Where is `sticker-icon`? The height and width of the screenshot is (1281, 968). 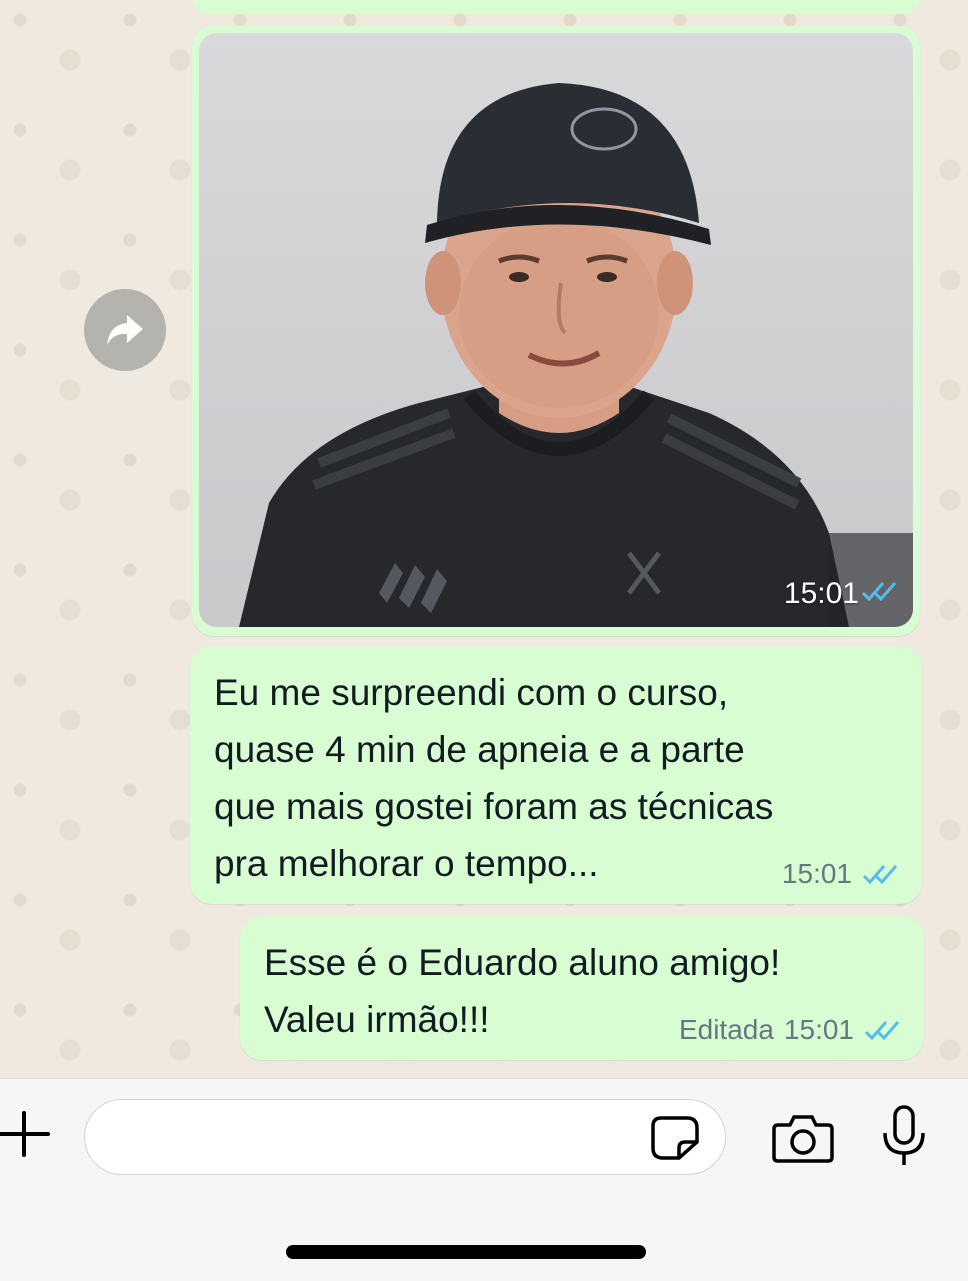
sticker-icon is located at coordinates (675, 1138).